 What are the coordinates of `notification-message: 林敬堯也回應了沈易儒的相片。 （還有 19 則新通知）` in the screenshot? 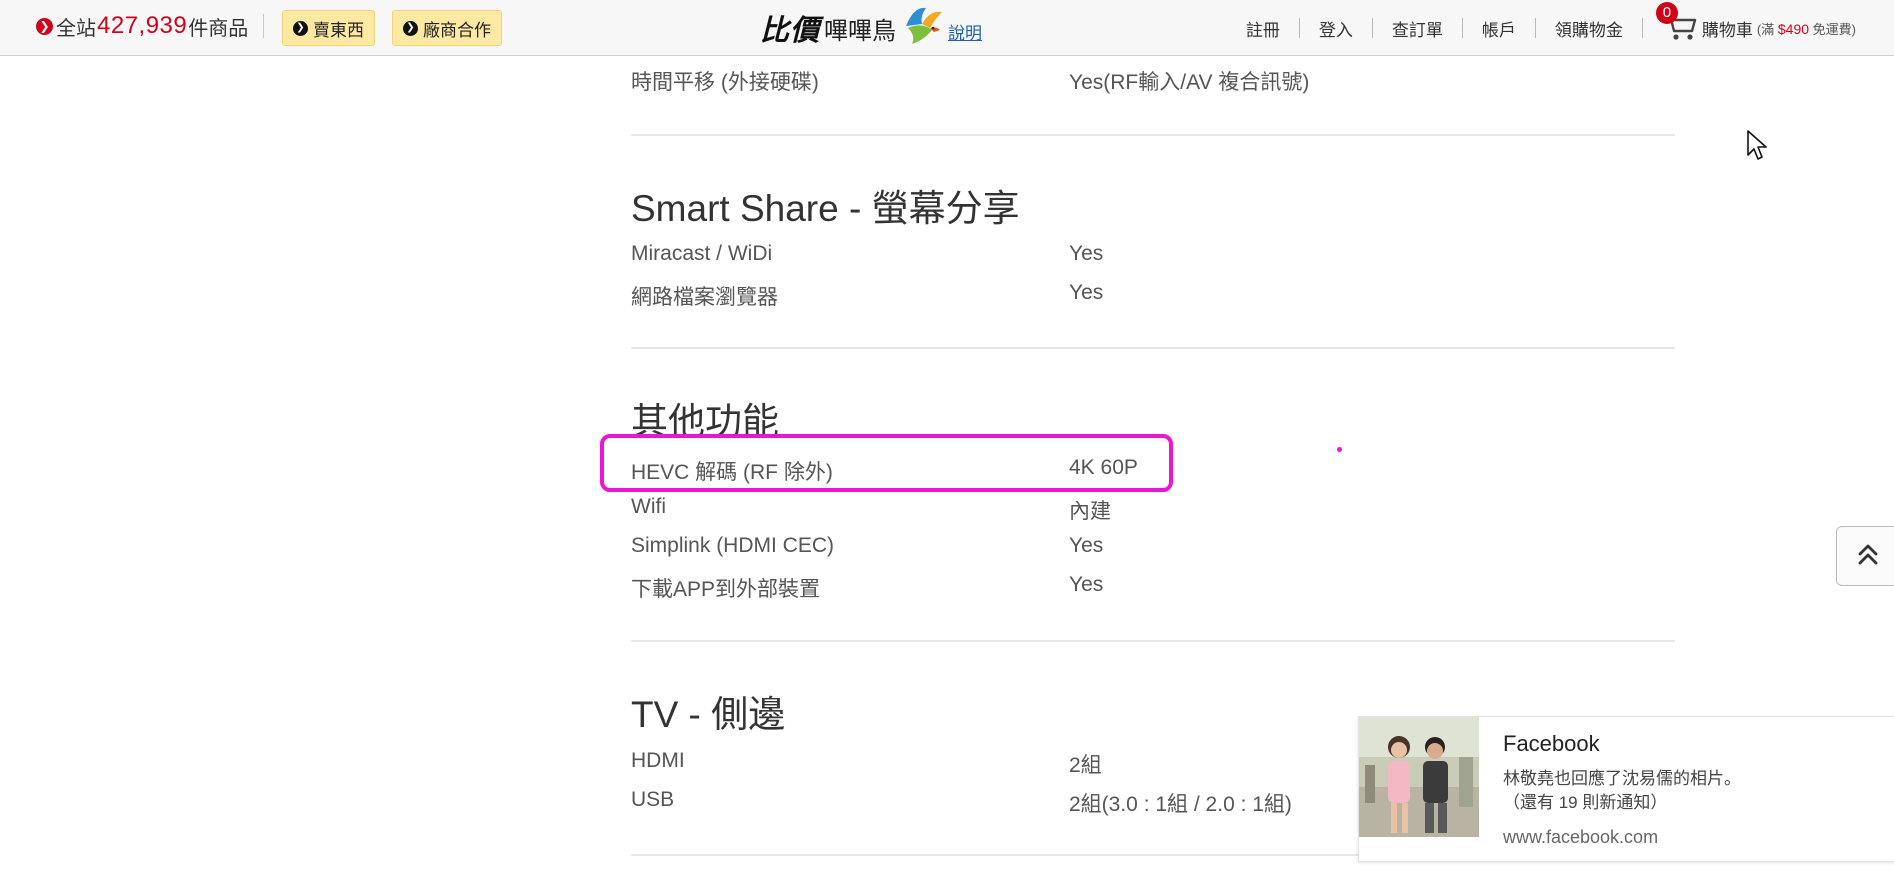 It's located at (1622, 791).